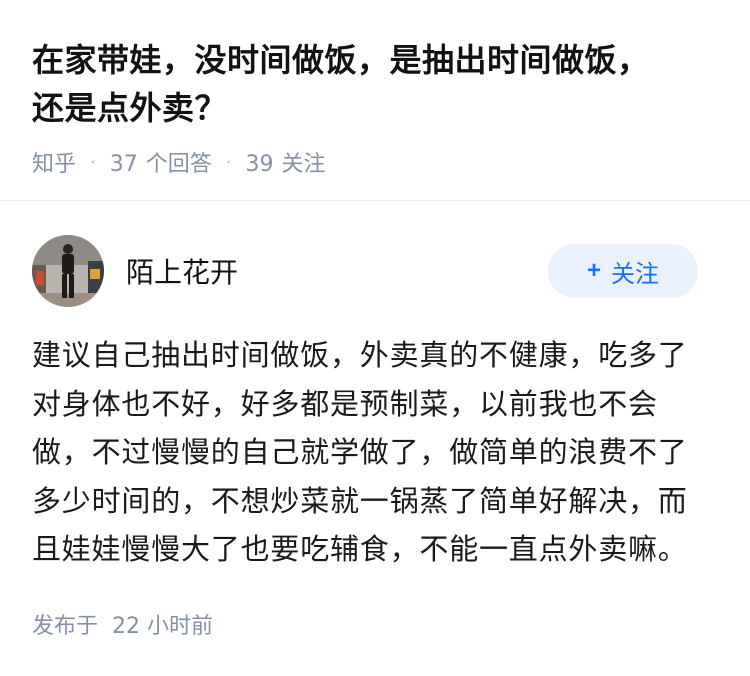 This screenshot has width=750, height=676. Describe the element at coordinates (259, 164) in the screenshot. I see `follow-count-value: 39` at that location.